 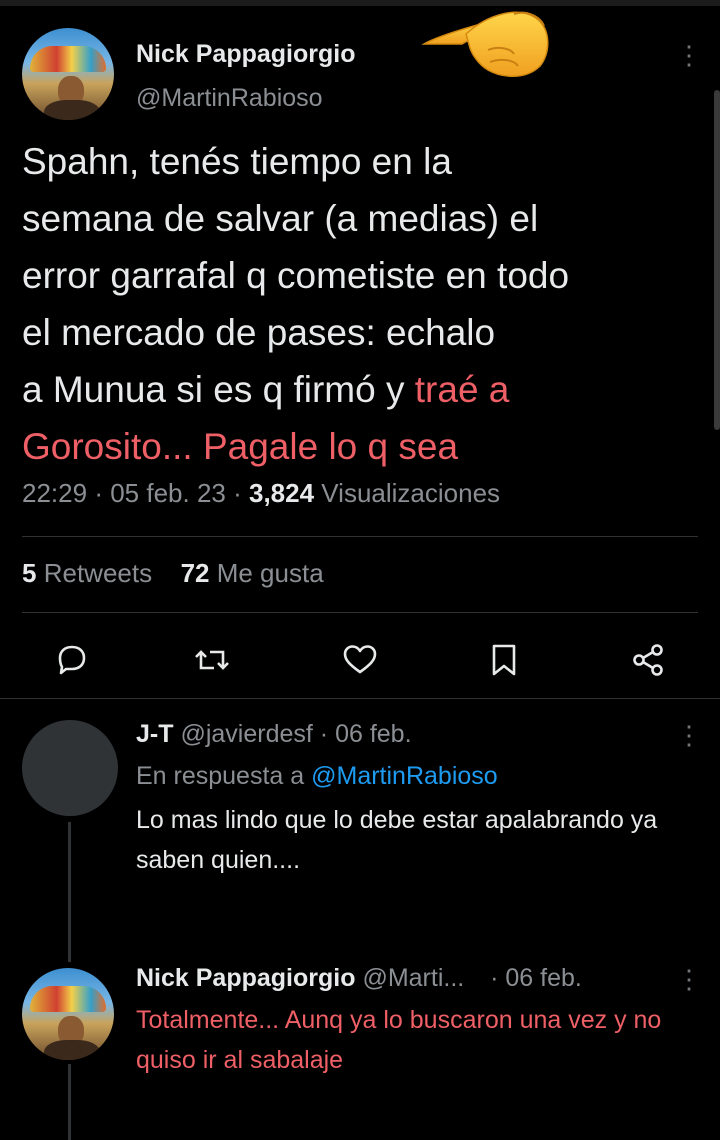 I want to click on likes-label: Me gusta, so click(x=270, y=573).